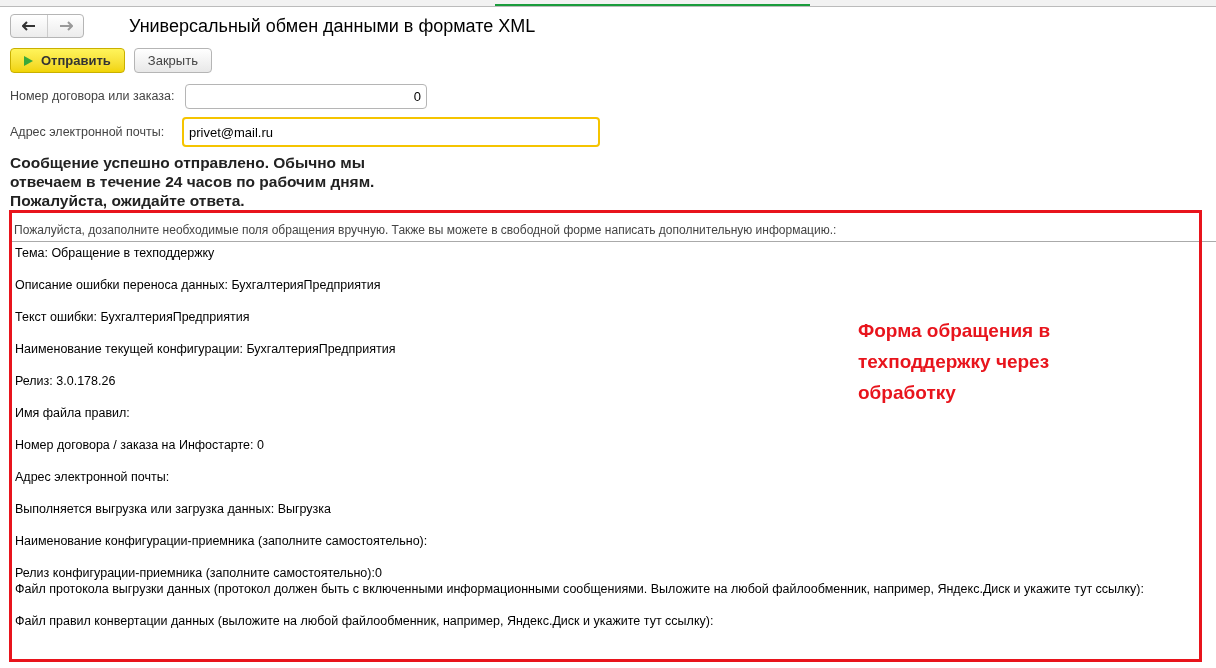 Image resolution: width=1216 pixels, height=668 pixels. What do you see at coordinates (172, 60) in the screenshot?
I see `close-button: Закрыть` at bounding box center [172, 60].